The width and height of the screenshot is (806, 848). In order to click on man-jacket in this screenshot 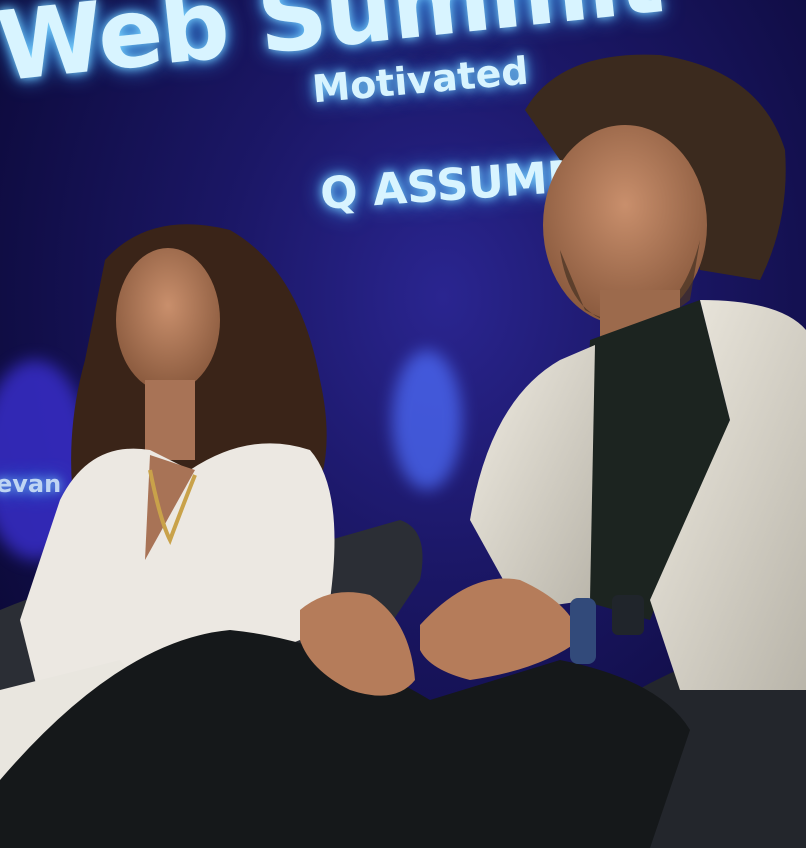, I will do `click(532, 477)`.